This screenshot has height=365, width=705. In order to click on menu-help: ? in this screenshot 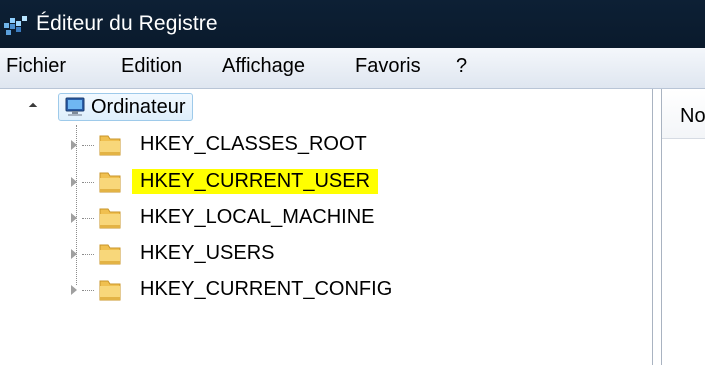, I will do `click(461, 66)`.